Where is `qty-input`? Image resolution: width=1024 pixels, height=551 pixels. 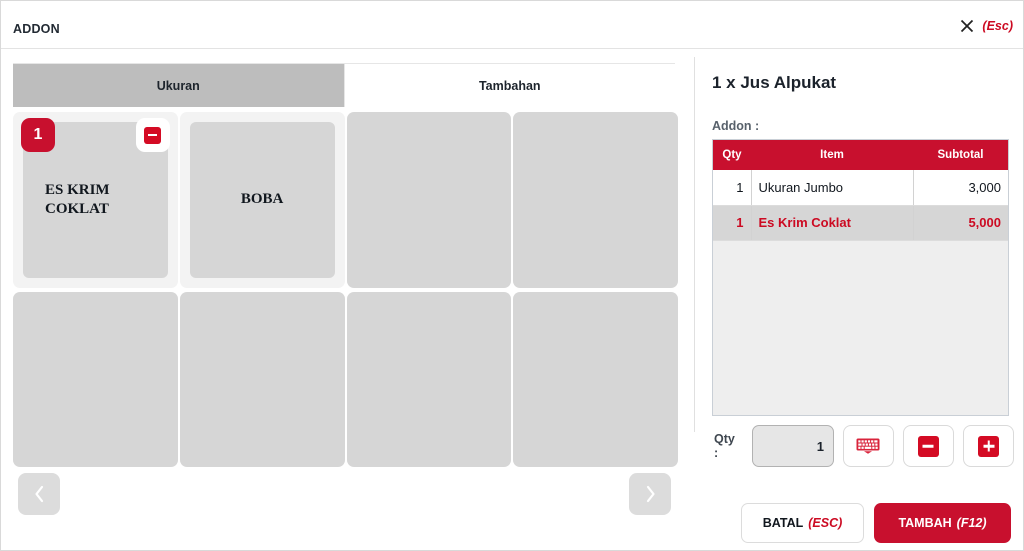
qty-input is located at coordinates (792, 446).